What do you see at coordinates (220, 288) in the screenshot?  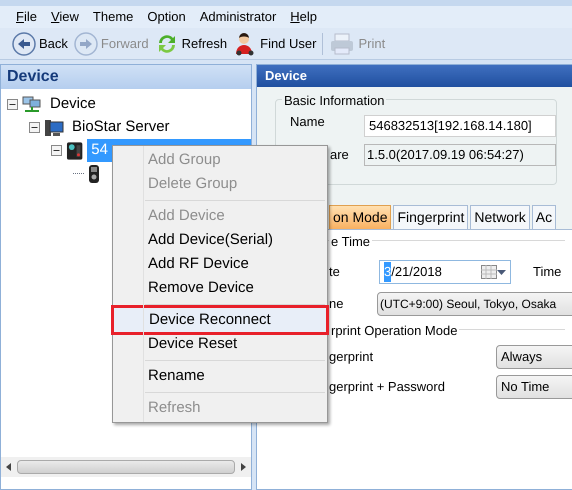 I see `menu-item: Remove Device` at bounding box center [220, 288].